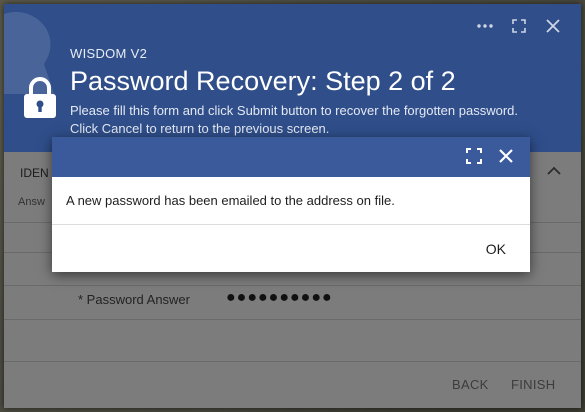  What do you see at coordinates (496, 249) in the screenshot?
I see `ok-button: OK` at bounding box center [496, 249].